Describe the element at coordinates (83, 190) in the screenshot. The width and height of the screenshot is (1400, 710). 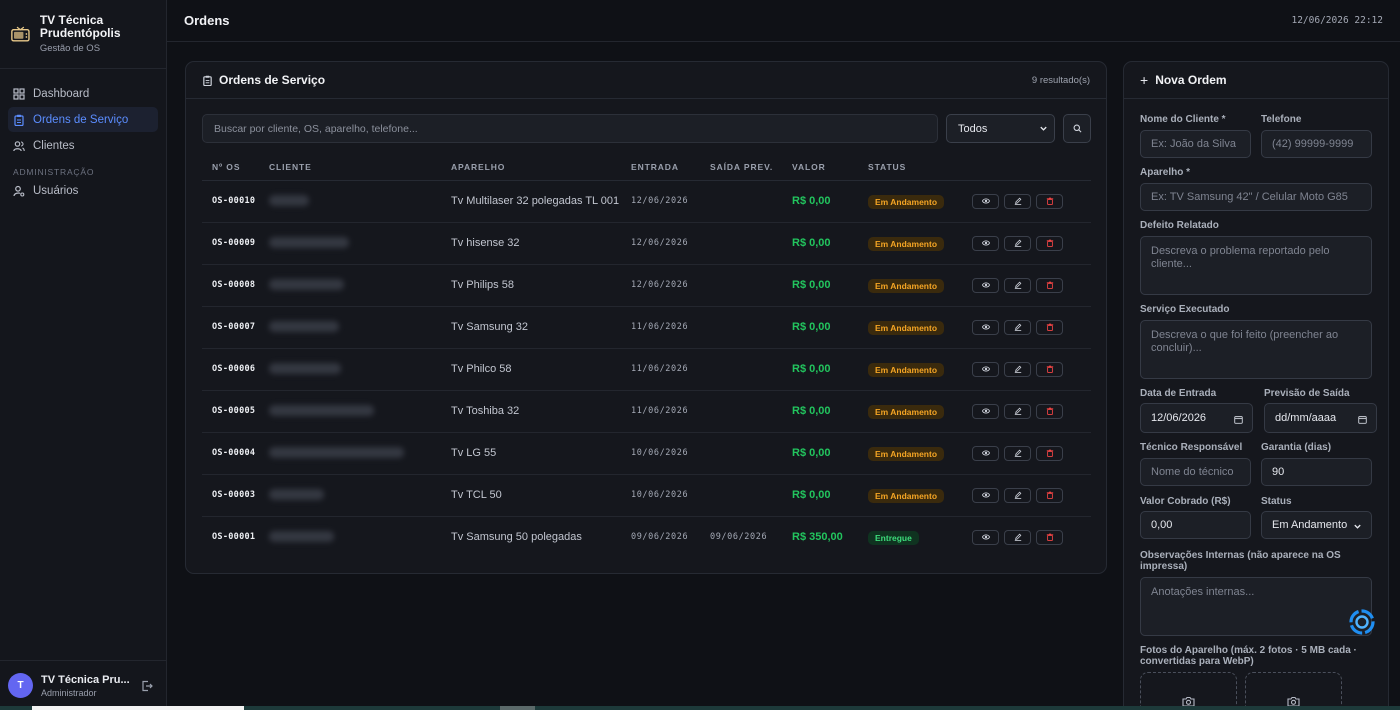
I see `sidebar-item-usuarios: Usuários` at that location.